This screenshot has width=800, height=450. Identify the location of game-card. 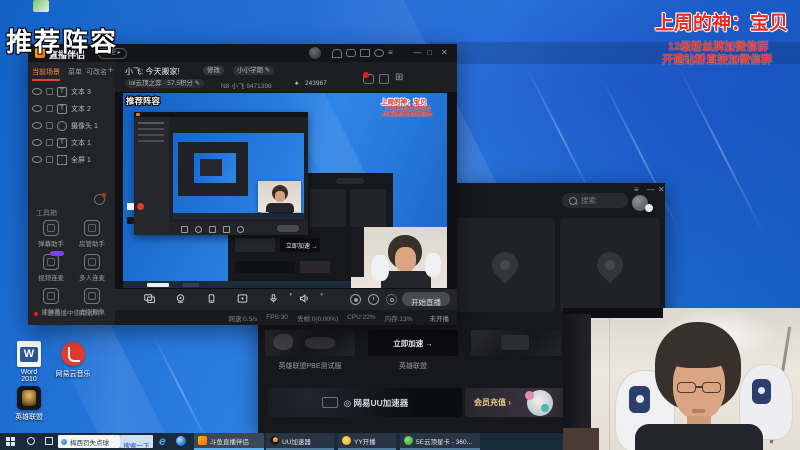
(516, 343).